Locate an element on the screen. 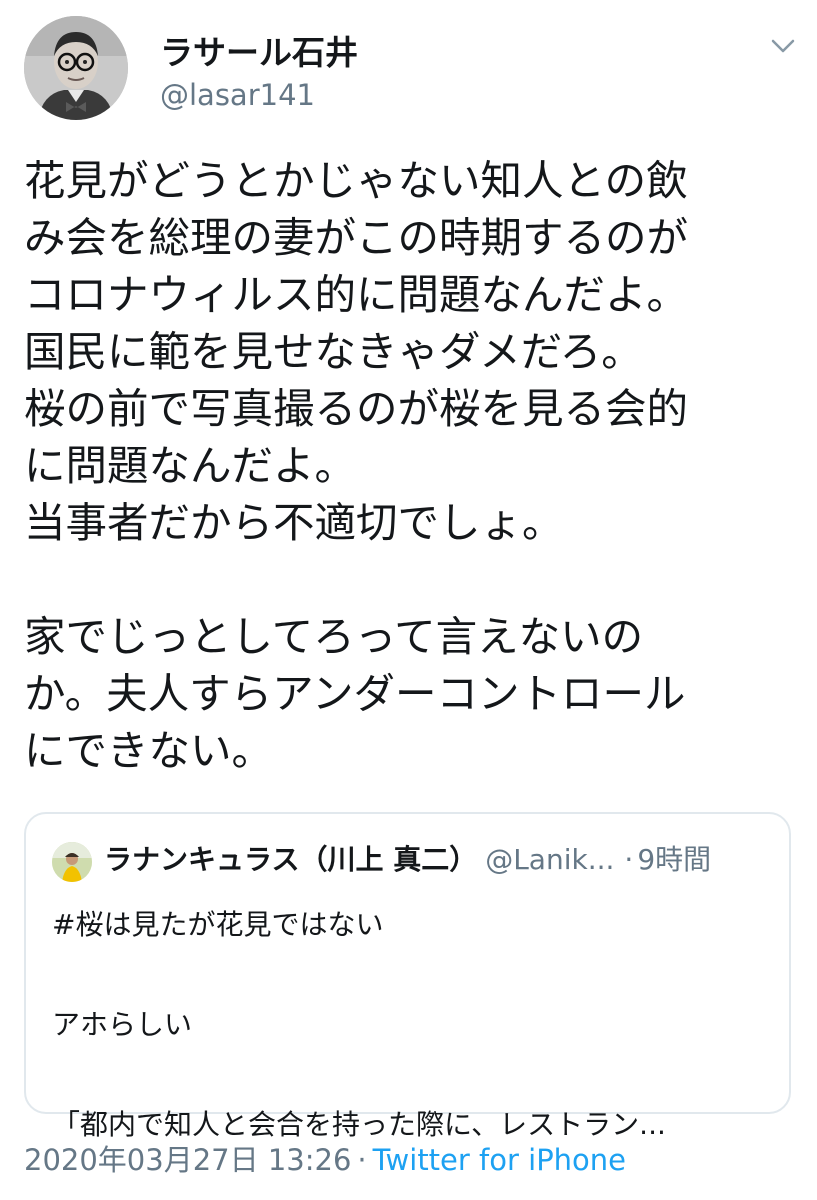 This screenshot has height=1200, width=817. author-avatar is located at coordinates (76, 68).